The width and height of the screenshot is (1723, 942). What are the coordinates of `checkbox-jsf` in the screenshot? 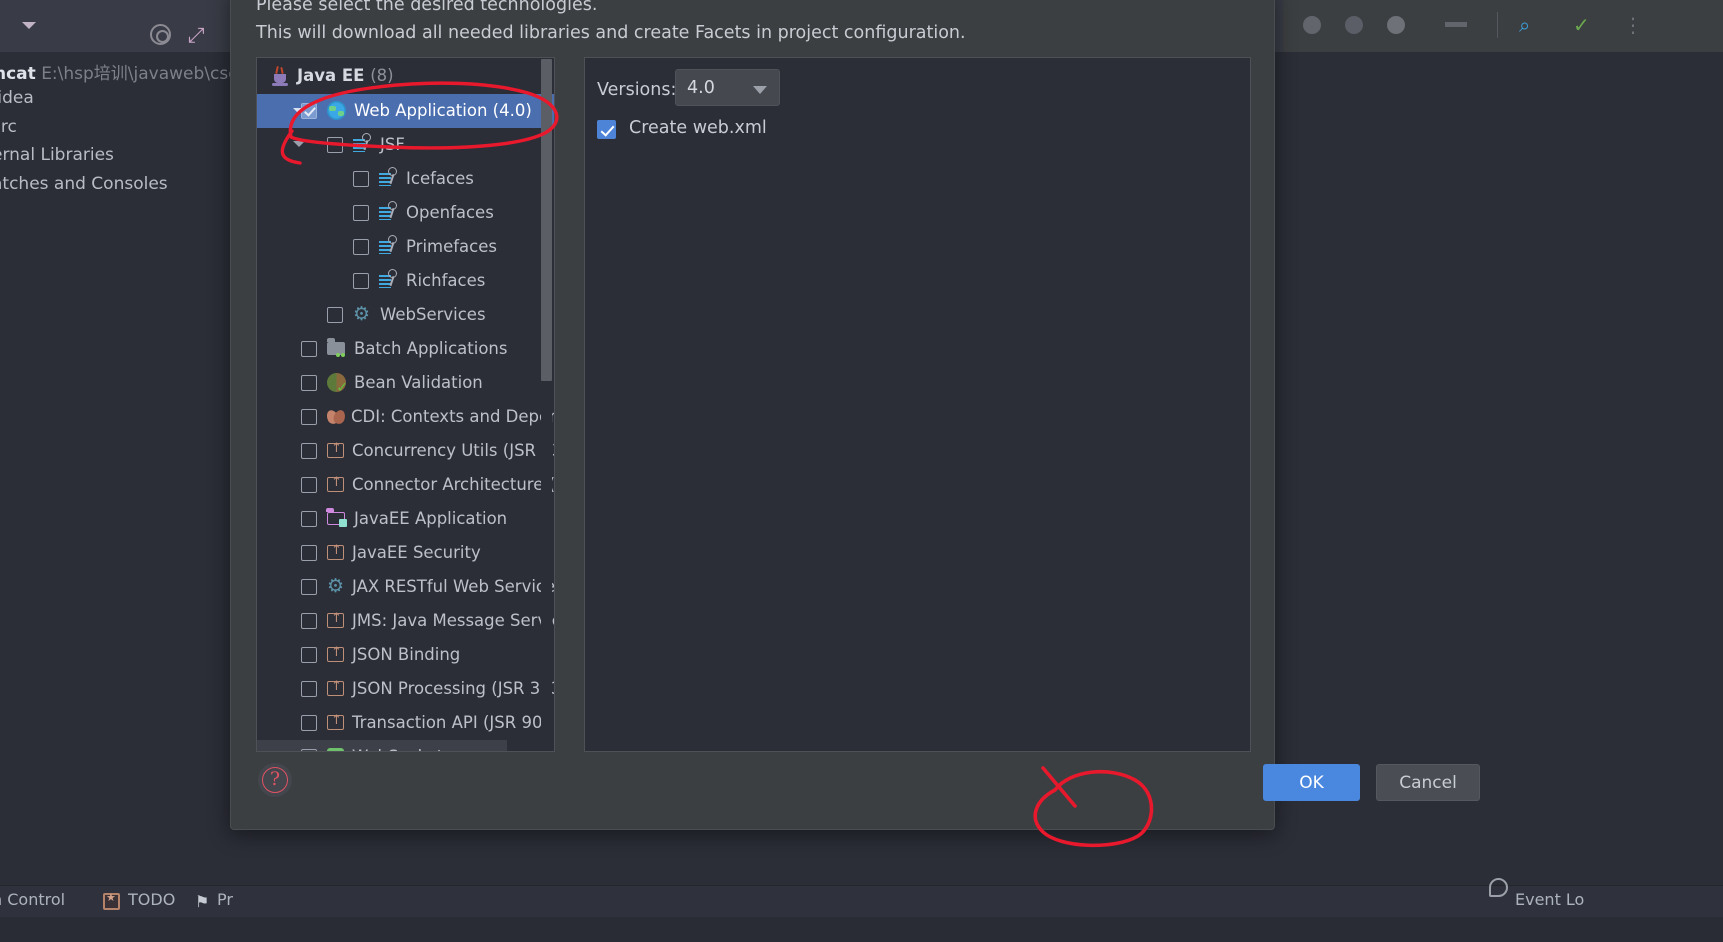 It's located at (335, 145).